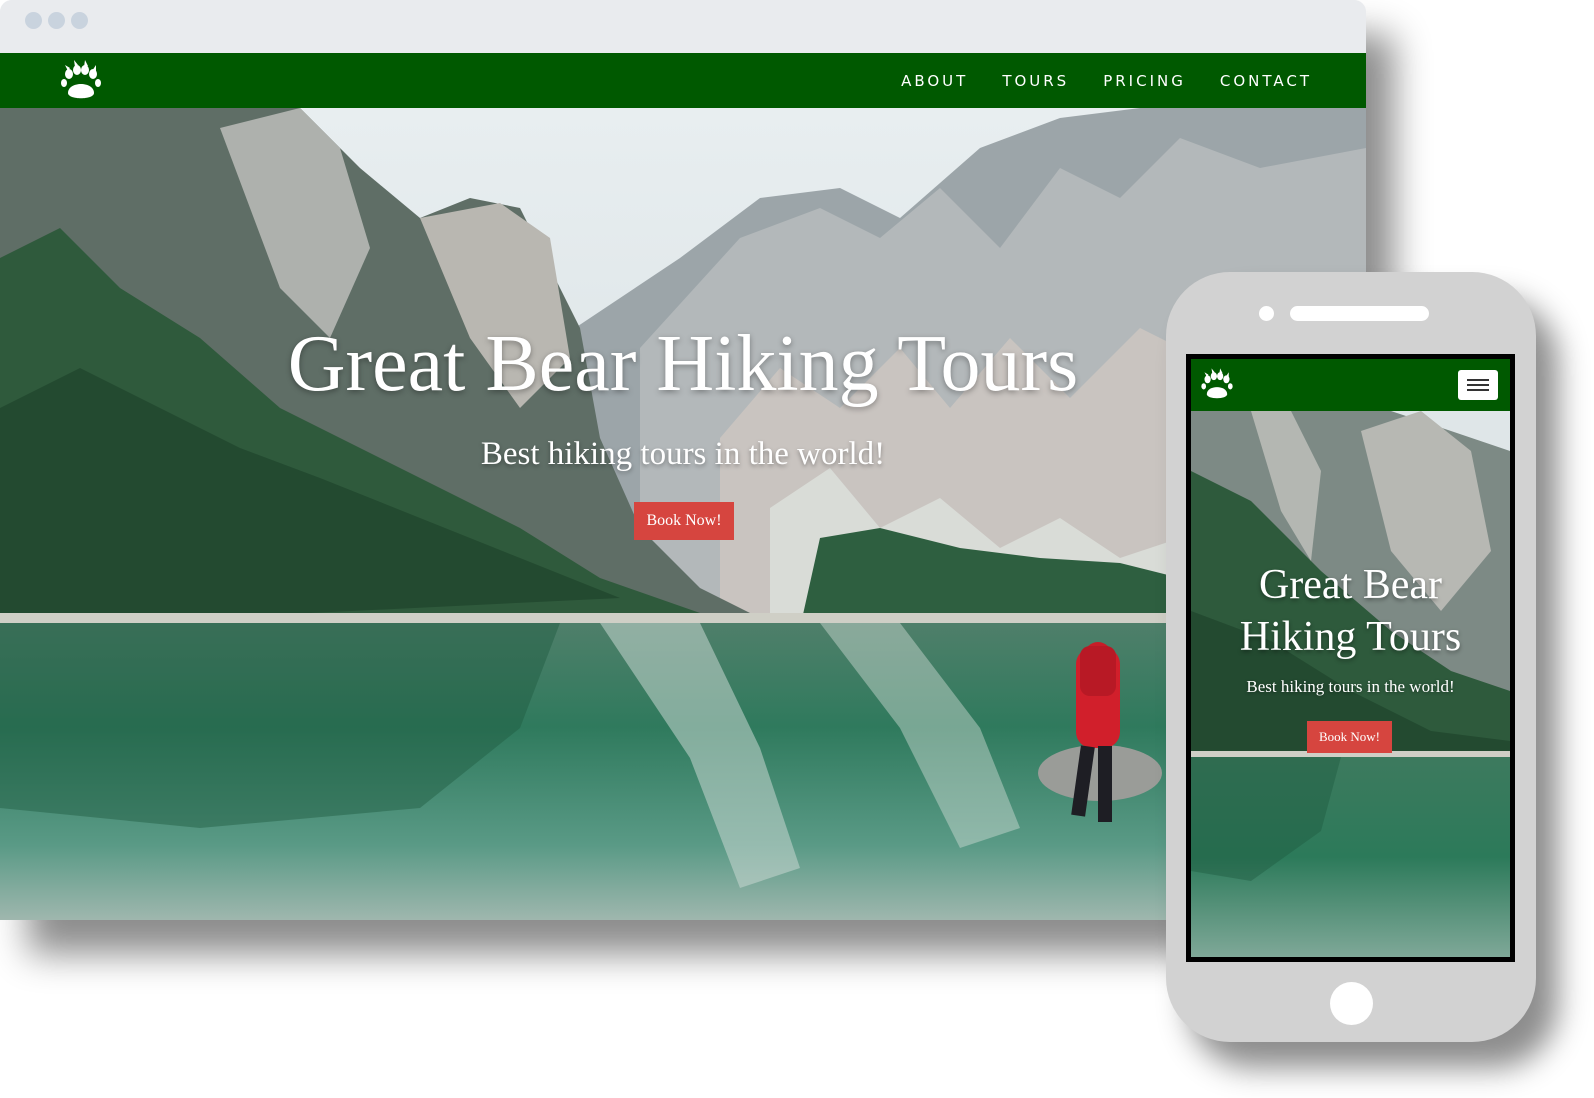 This screenshot has height=1098, width=1594. What do you see at coordinates (56, 20) in the screenshot?
I see `window-minimize-dot` at bounding box center [56, 20].